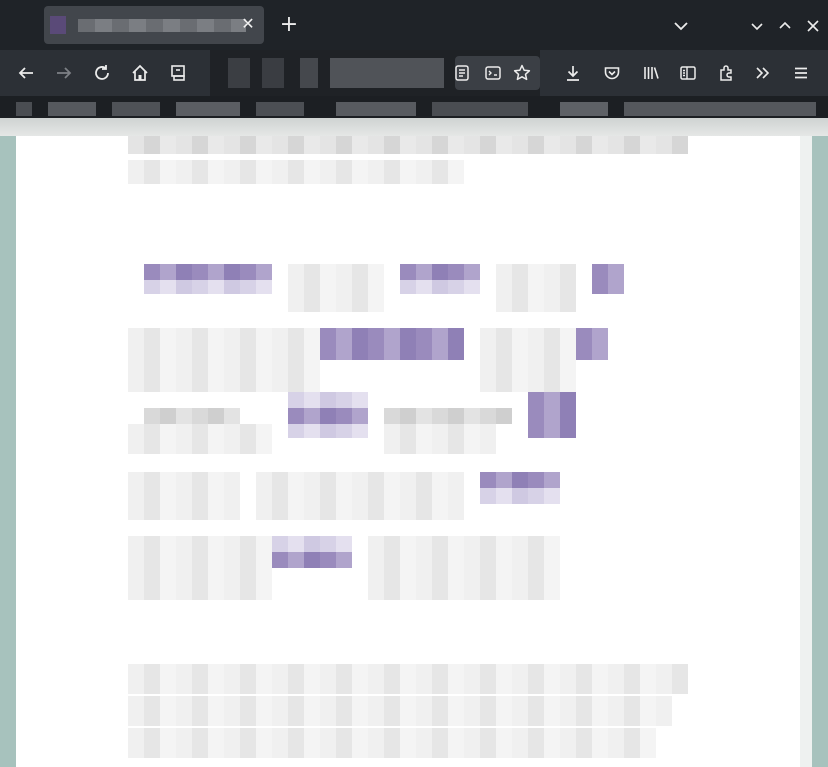 The height and width of the screenshot is (767, 828). What do you see at coordinates (688, 73) in the screenshot?
I see `sidebar-icon` at bounding box center [688, 73].